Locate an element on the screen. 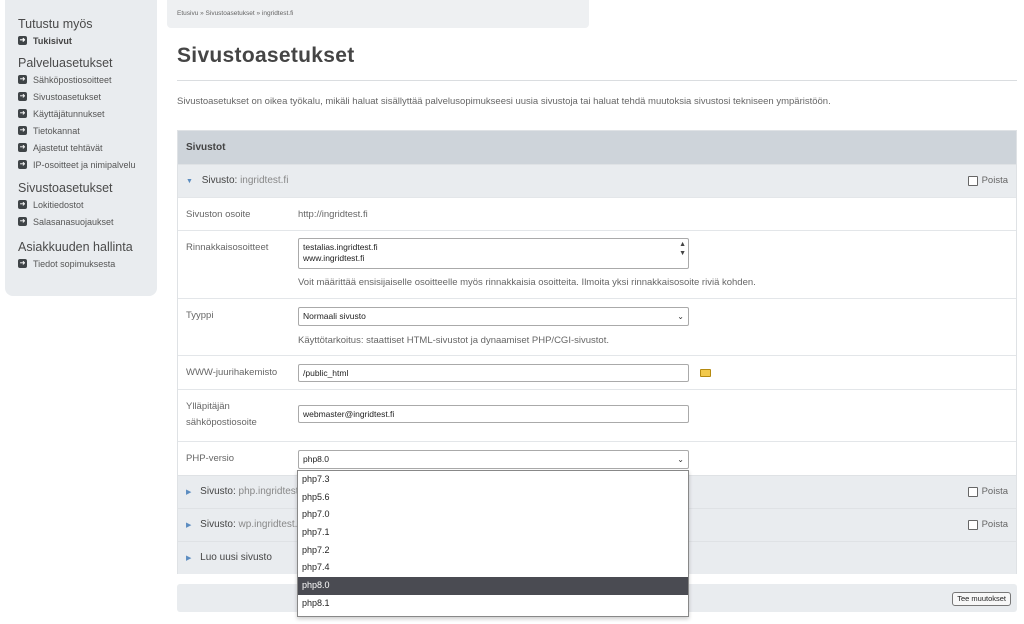 This screenshot has width=1024, height=624. php-option-php7-3: php7.3 is located at coordinates (493, 480).